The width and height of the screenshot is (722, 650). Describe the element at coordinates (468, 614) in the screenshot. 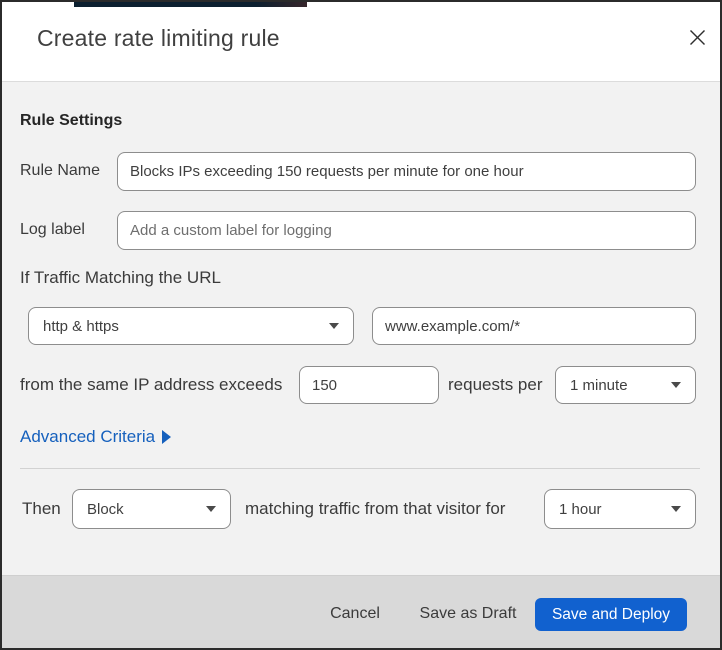

I see `save-as-draft-button: Save as Draft` at that location.